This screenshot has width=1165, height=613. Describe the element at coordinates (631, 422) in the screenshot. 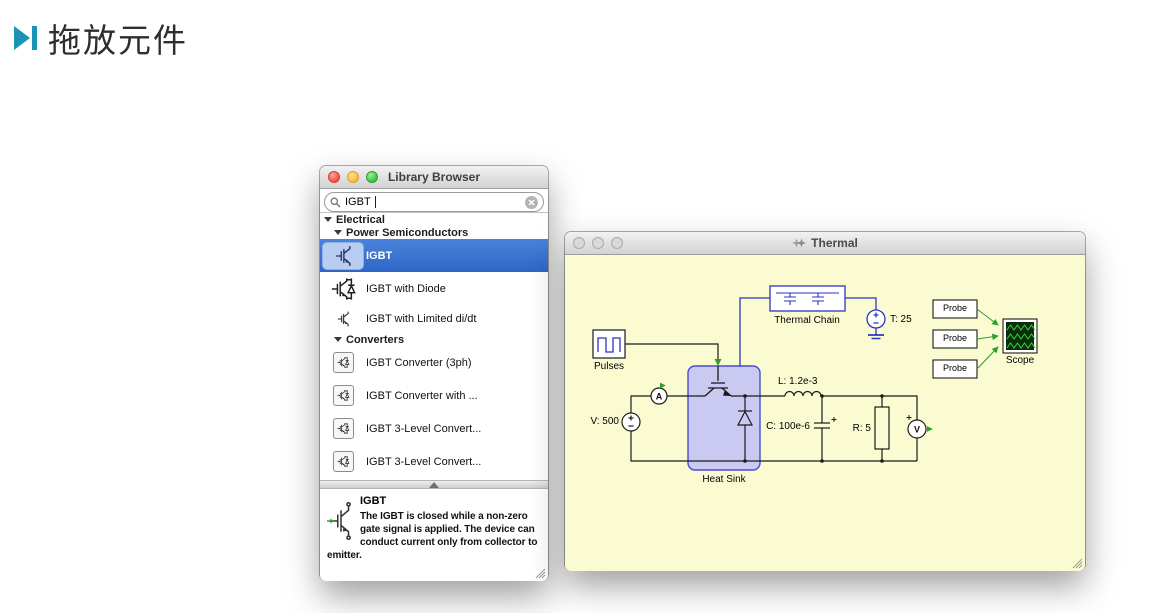

I see `voltage-source-block` at that location.